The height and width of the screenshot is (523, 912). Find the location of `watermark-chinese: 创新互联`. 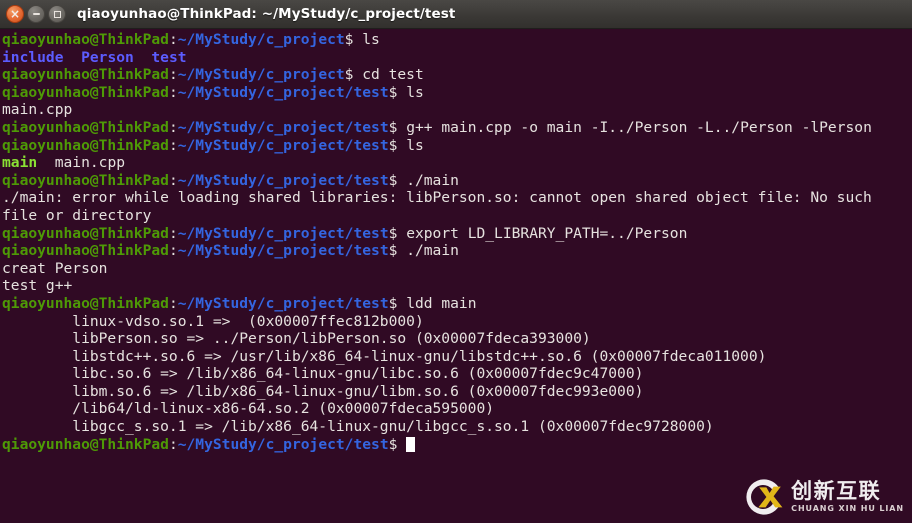

watermark-chinese: 创新互联 is located at coordinates (836, 491).